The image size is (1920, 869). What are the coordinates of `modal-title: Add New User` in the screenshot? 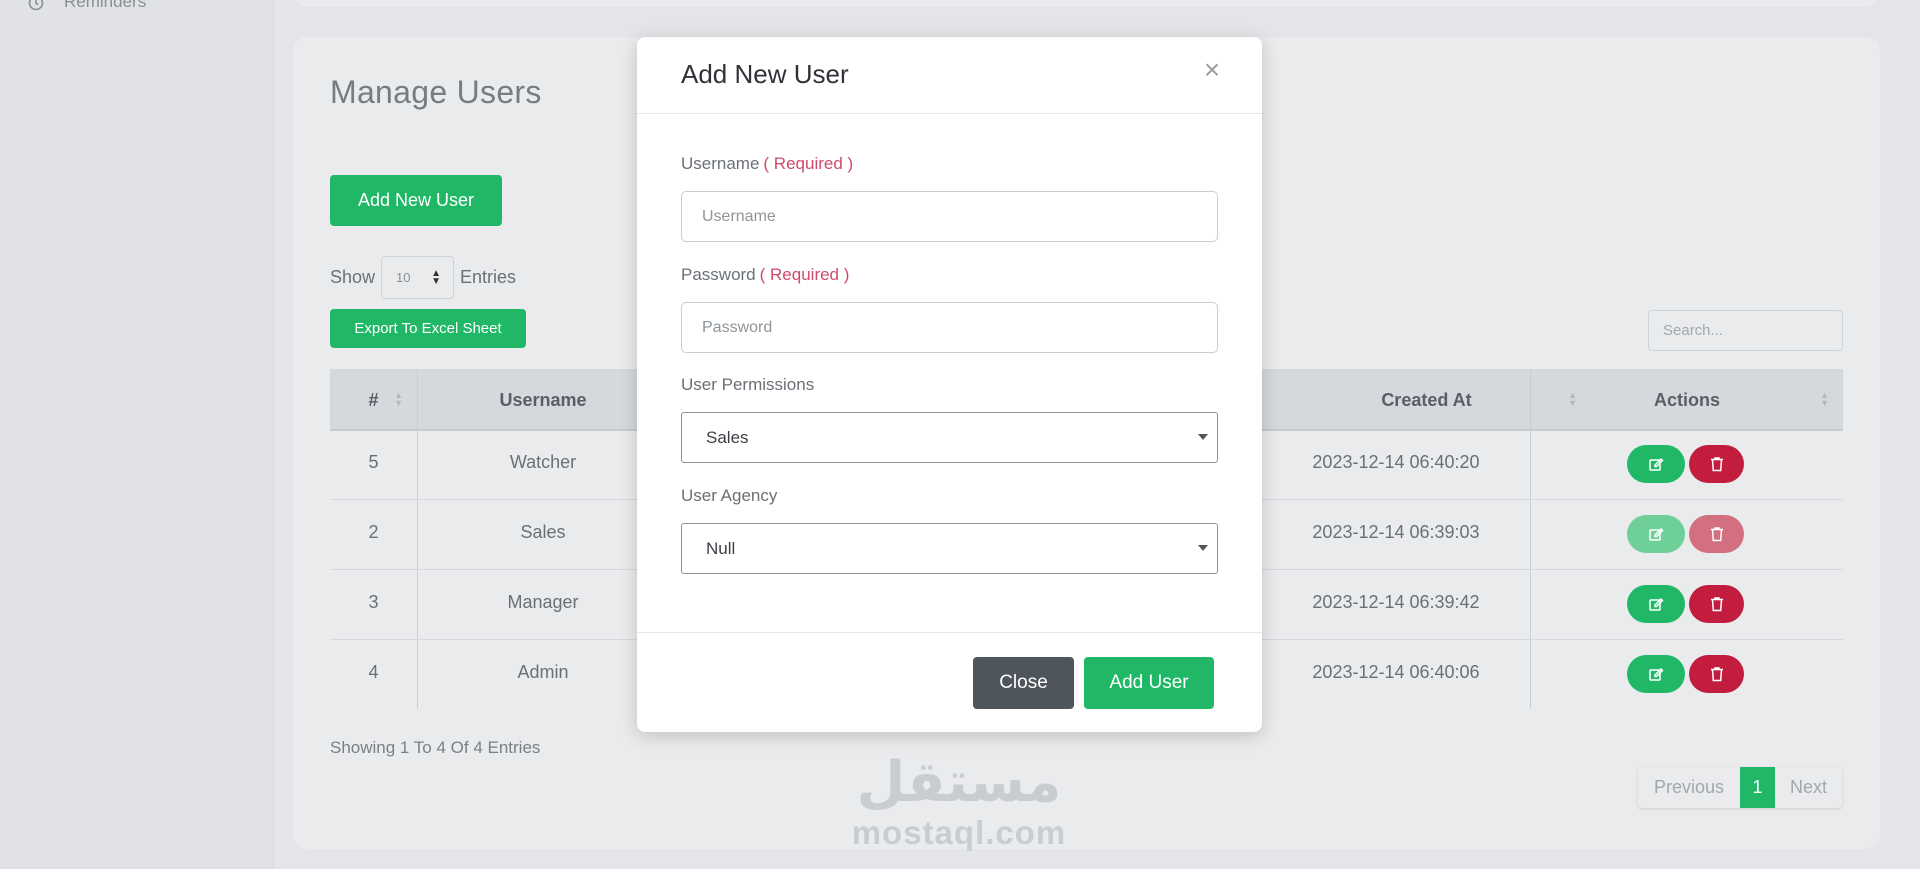 It's located at (765, 74).